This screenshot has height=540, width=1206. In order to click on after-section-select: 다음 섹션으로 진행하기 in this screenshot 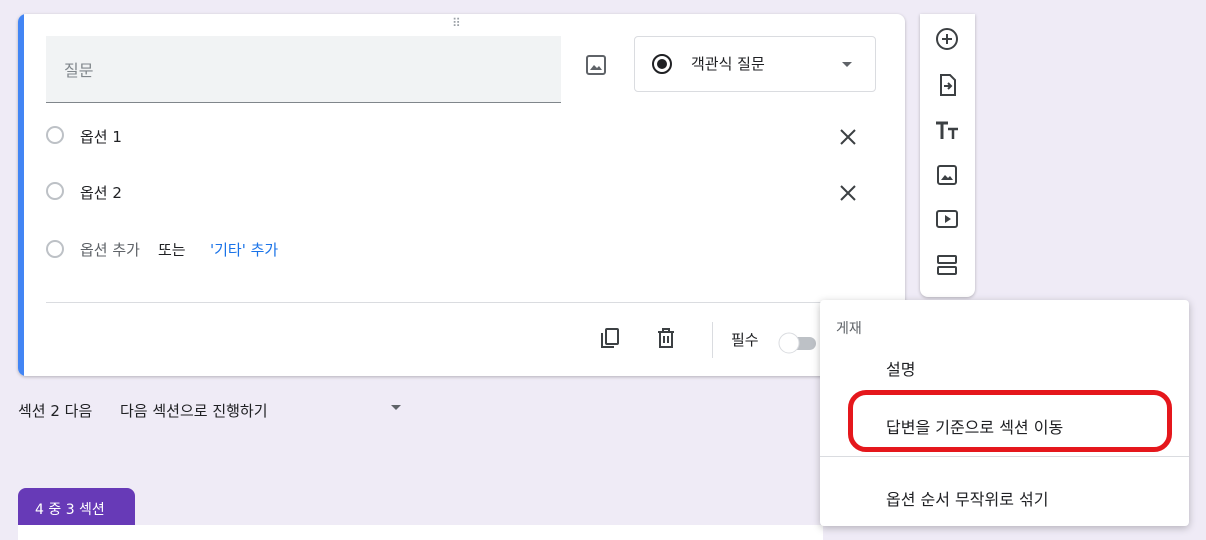, I will do `click(194, 410)`.